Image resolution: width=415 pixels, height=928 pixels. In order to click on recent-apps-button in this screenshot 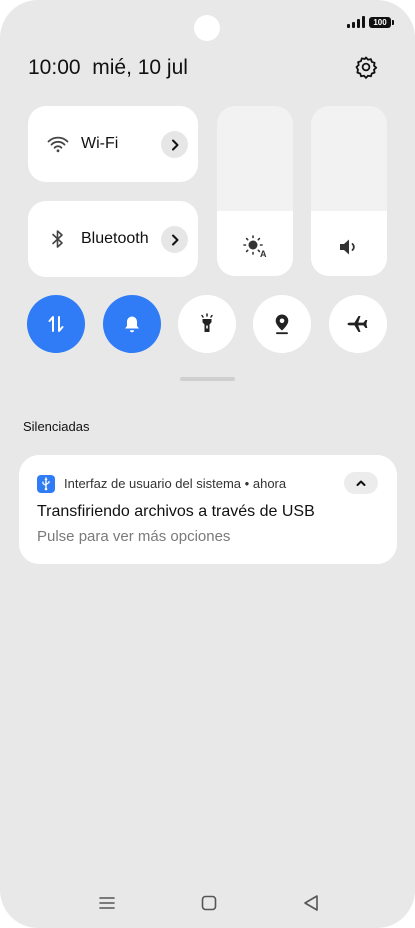, I will do `click(107, 903)`.